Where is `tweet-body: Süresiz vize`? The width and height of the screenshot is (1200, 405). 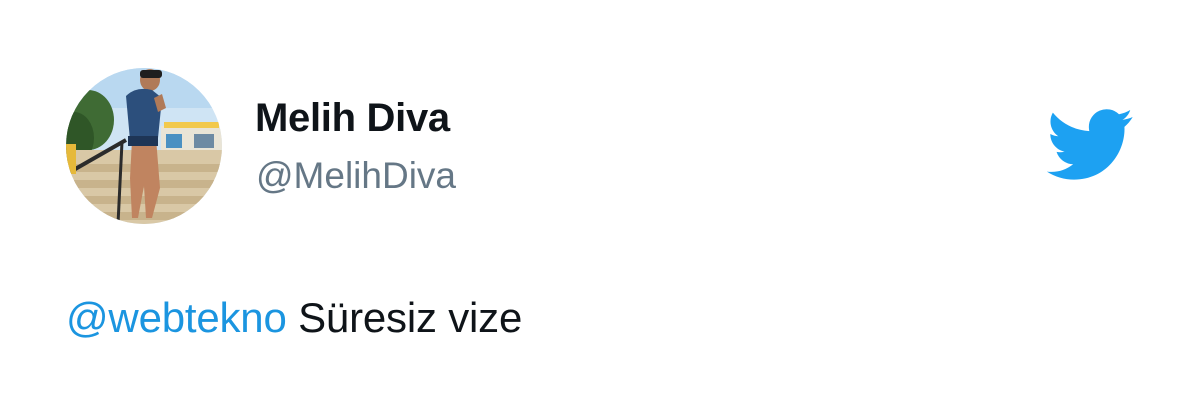 tweet-body: Süresiz vize is located at coordinates (404, 317).